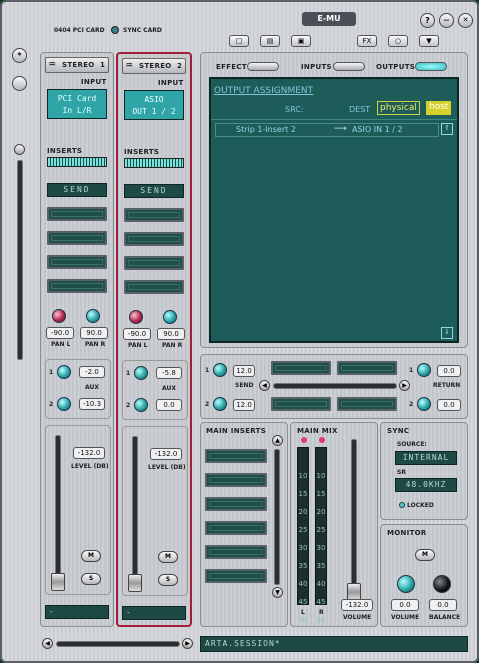  I want to click on strip-scroll-right-button: ▶, so click(187, 643).